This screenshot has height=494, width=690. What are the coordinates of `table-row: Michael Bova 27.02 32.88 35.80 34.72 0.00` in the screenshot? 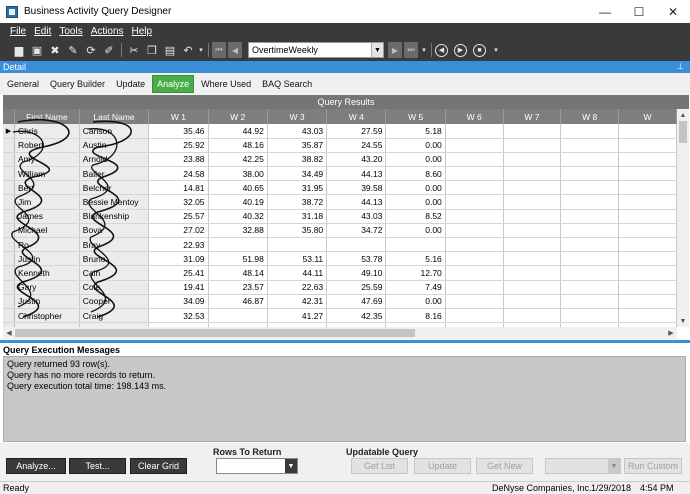 It's located at (340, 231).